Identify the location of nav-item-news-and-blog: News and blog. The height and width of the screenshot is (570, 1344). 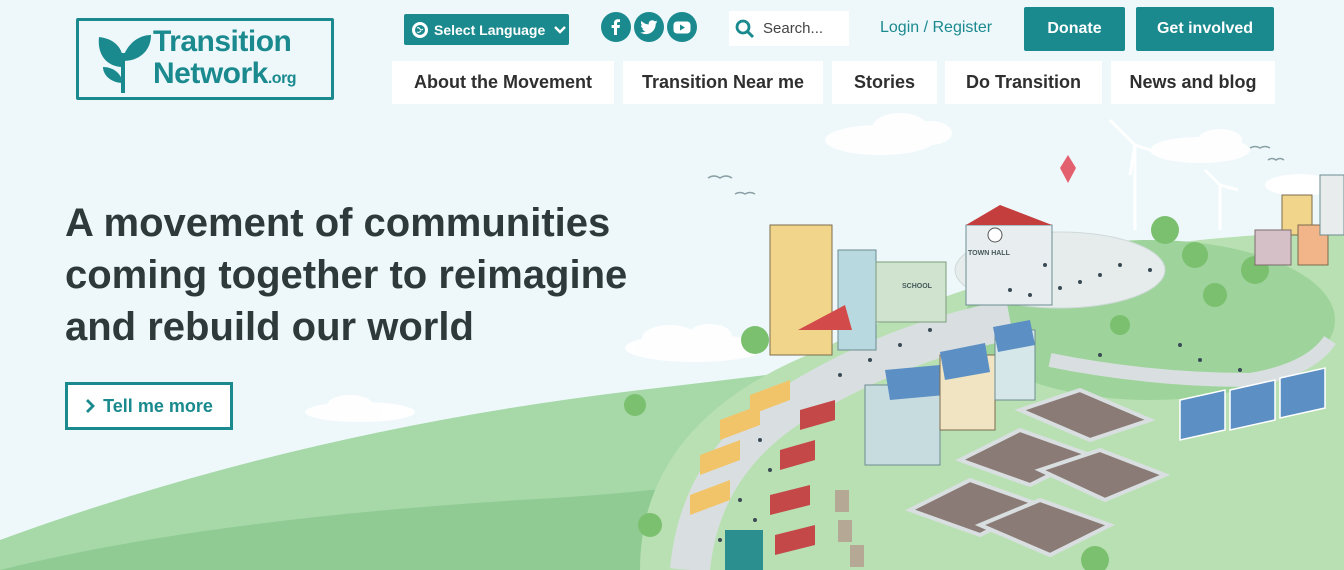
(1193, 82).